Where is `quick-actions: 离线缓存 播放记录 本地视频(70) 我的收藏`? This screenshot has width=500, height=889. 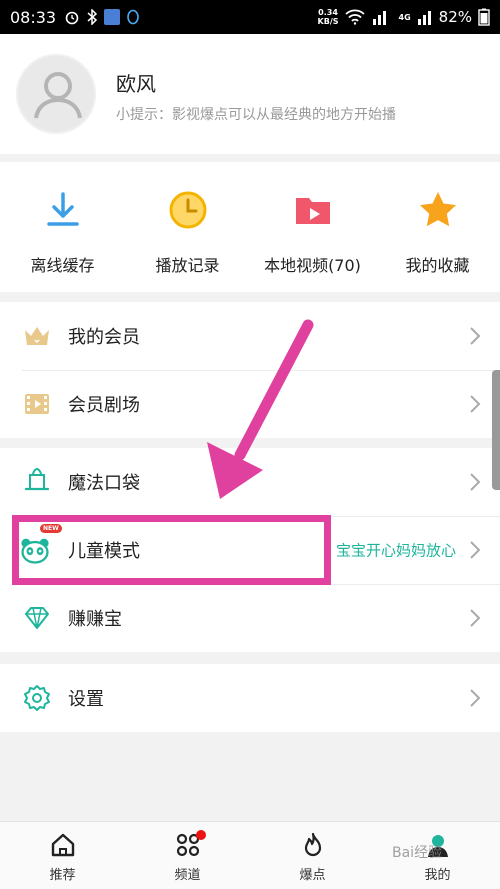
quick-actions: 离线缓存 播放记录 本地视频(70) 我的收藏 is located at coordinates (250, 227).